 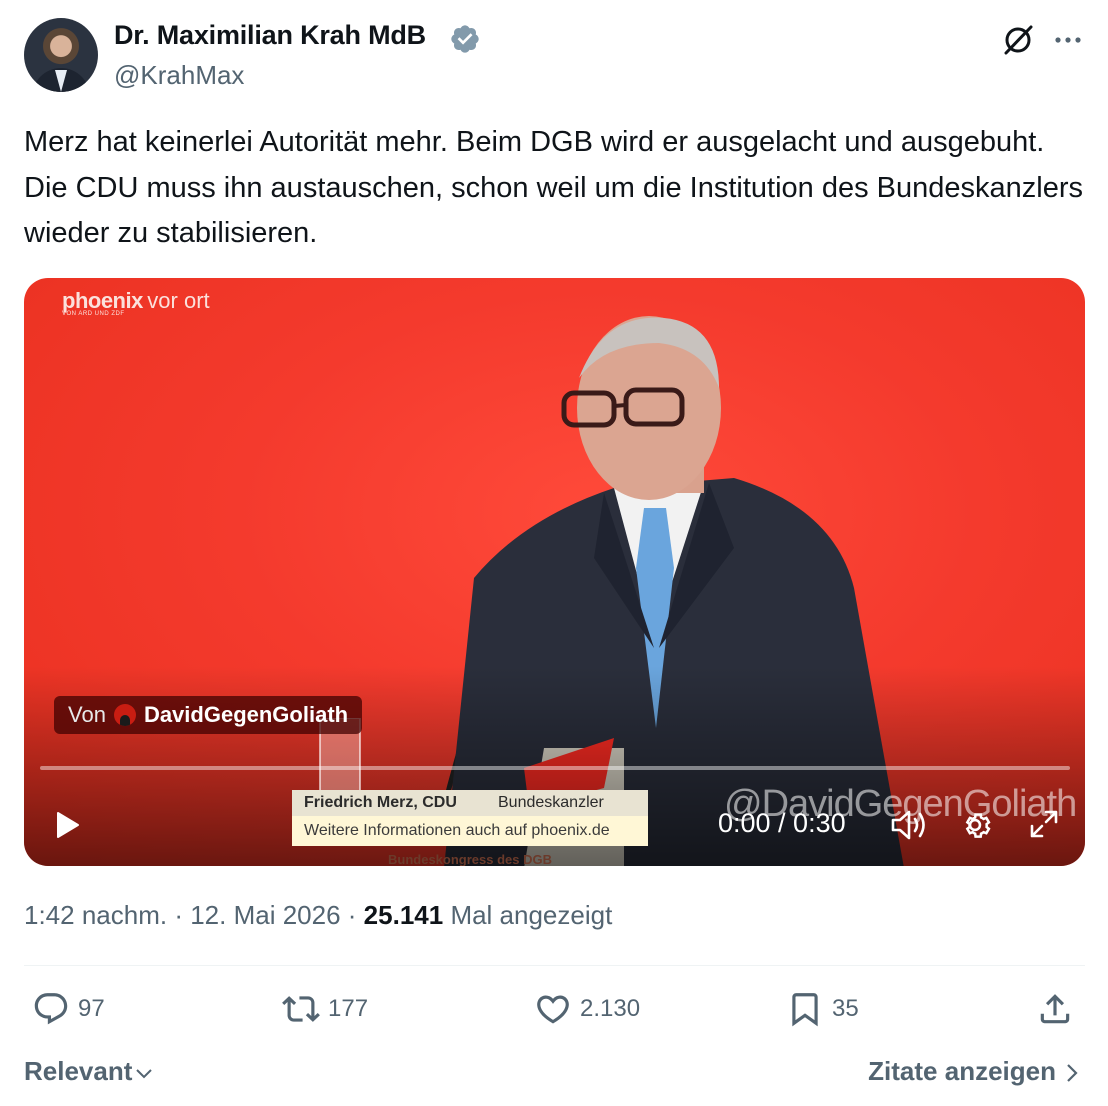 What do you see at coordinates (1018, 40) in the screenshot?
I see `grok-icon` at bounding box center [1018, 40].